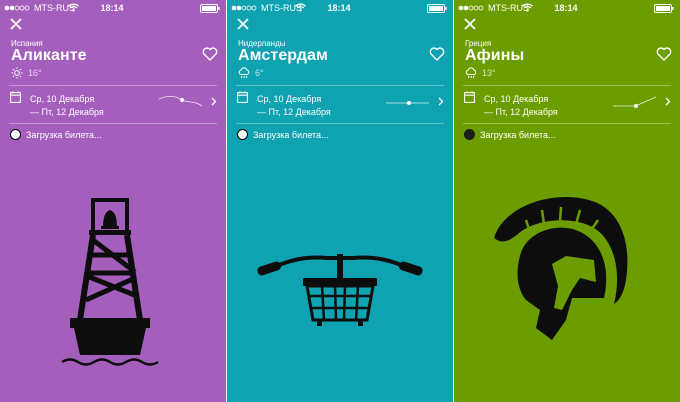 The width and height of the screenshot is (680, 402). I want to click on sun-icon, so click(17, 73).